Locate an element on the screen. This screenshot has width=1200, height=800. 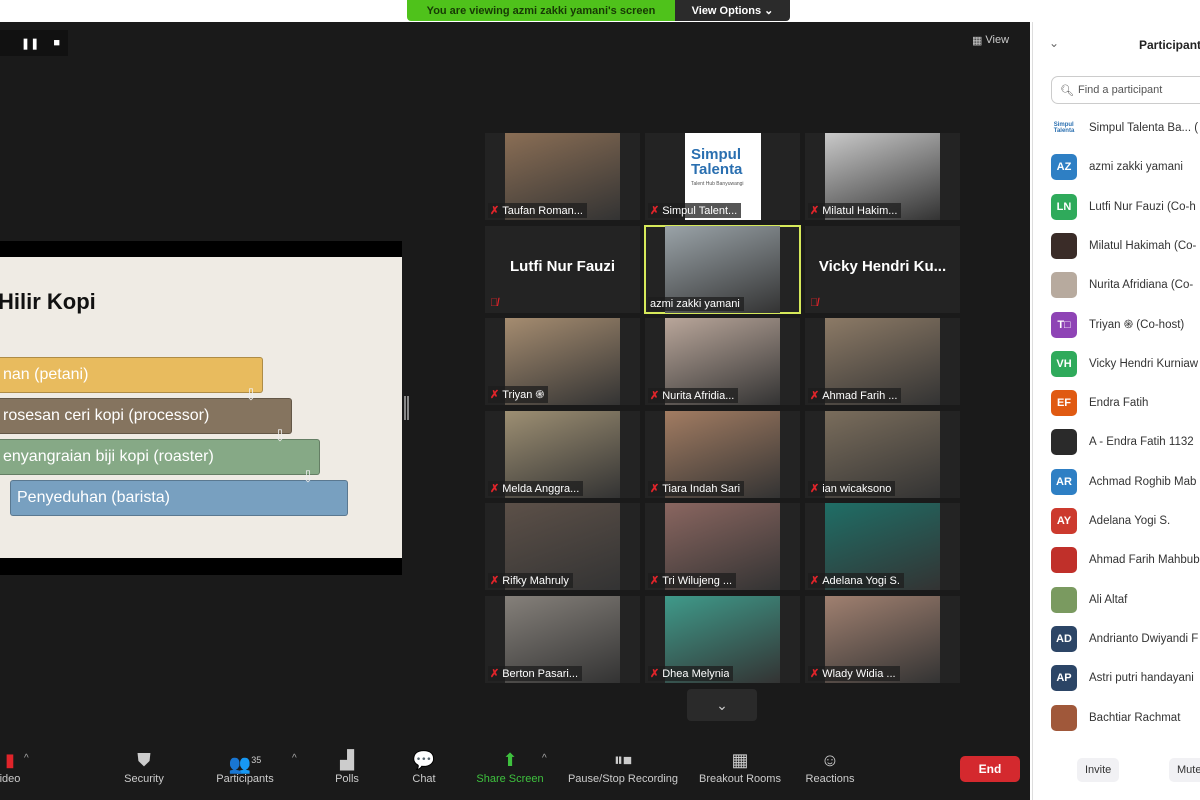
reactions-button: ☺ Reactions is located at coordinates (830, 766).